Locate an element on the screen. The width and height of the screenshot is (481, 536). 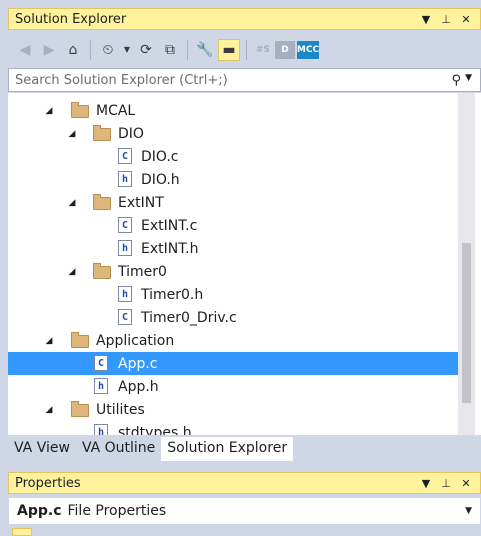
search-box: ⚲ ▼ is located at coordinates (244, 80).